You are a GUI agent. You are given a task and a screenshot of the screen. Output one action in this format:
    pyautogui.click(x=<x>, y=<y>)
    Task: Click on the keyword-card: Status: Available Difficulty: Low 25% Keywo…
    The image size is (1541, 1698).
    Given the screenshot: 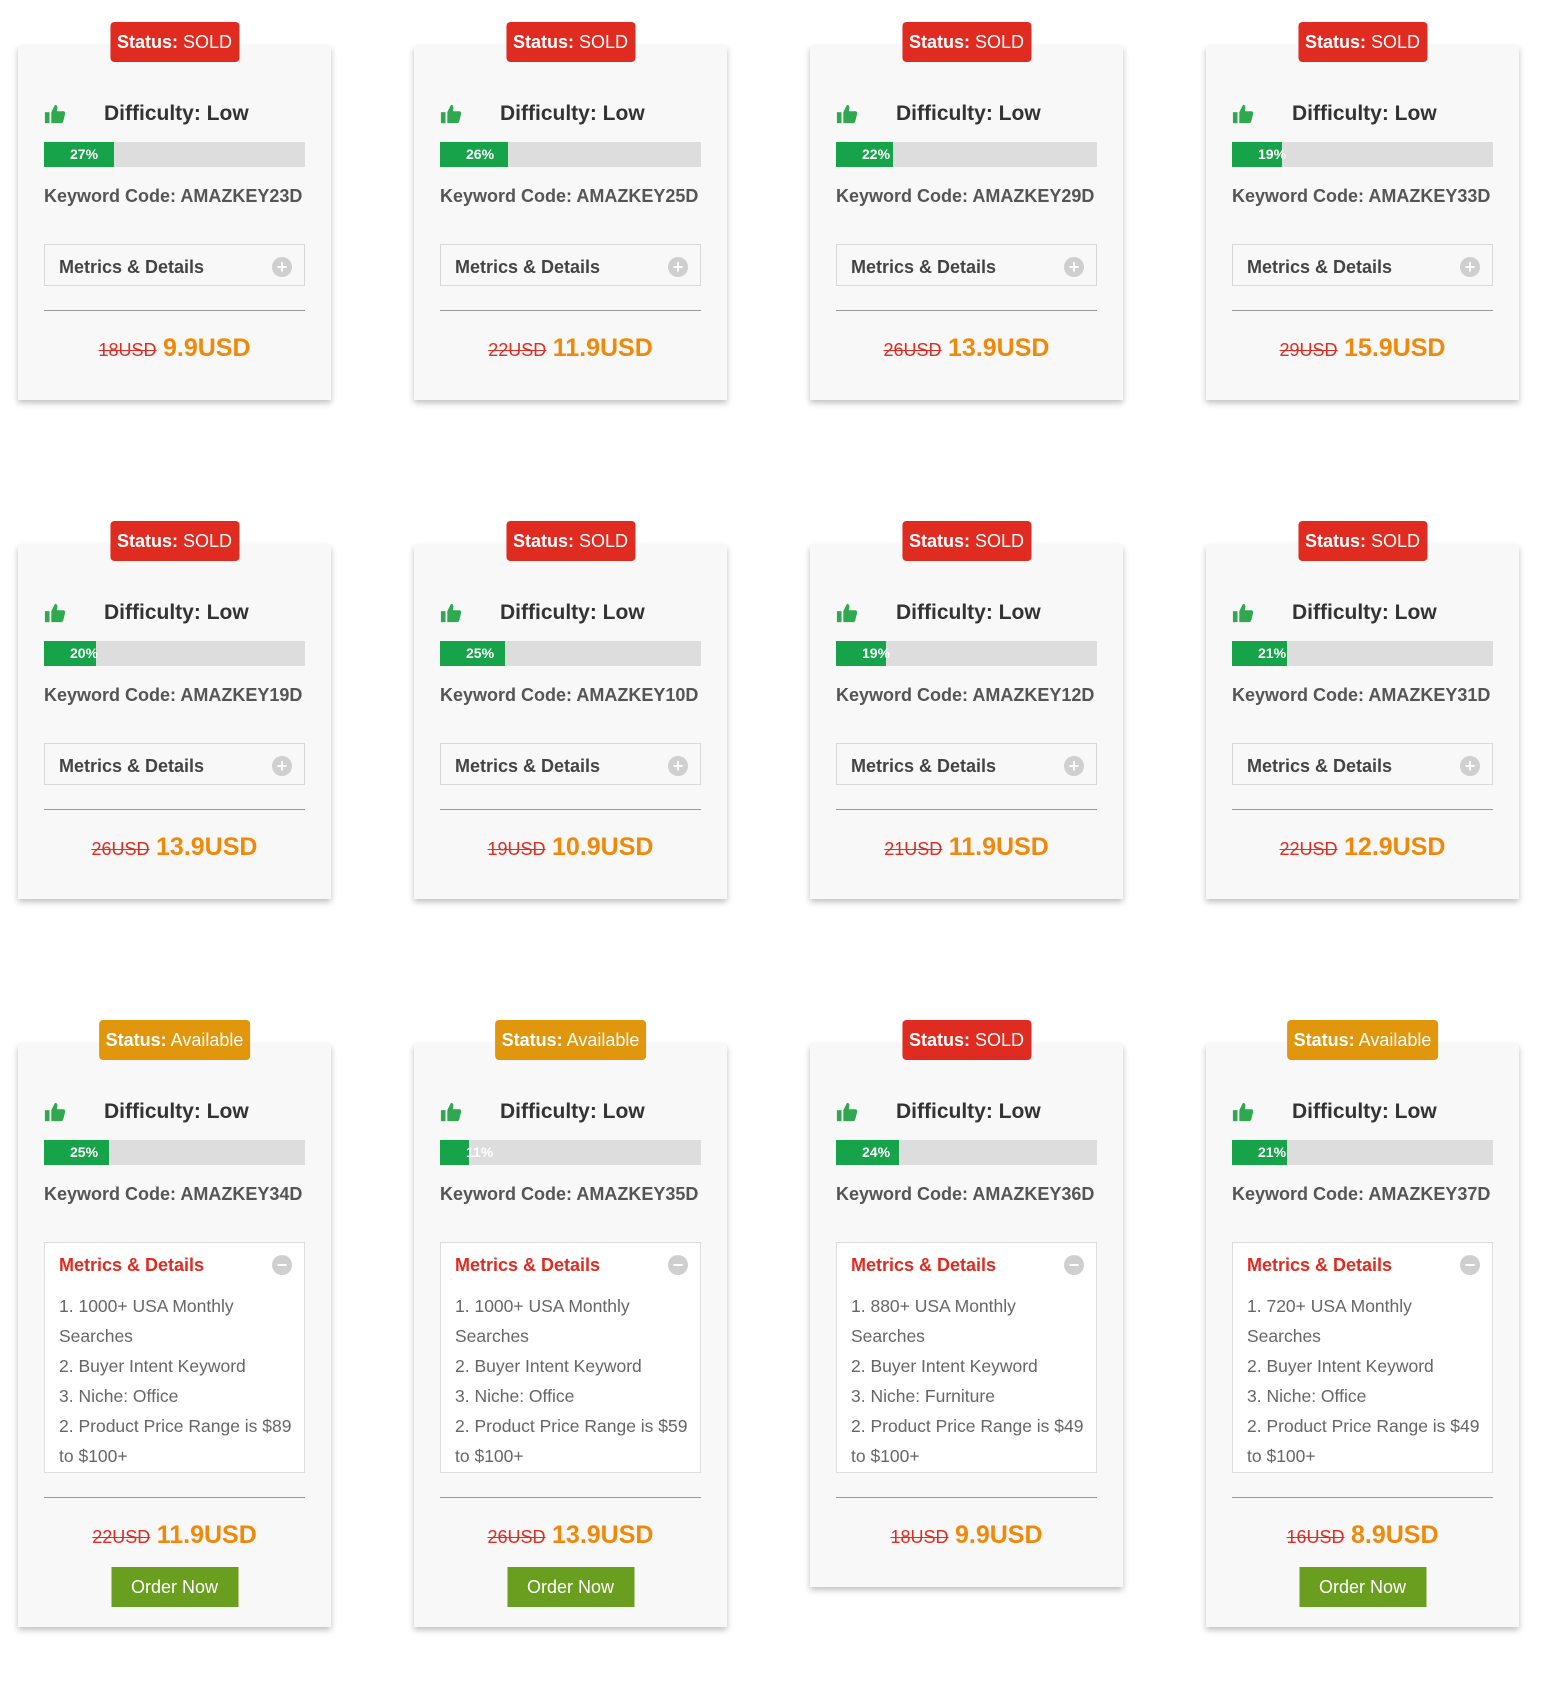 What is the action you would take?
    pyautogui.click(x=174, y=1323)
    